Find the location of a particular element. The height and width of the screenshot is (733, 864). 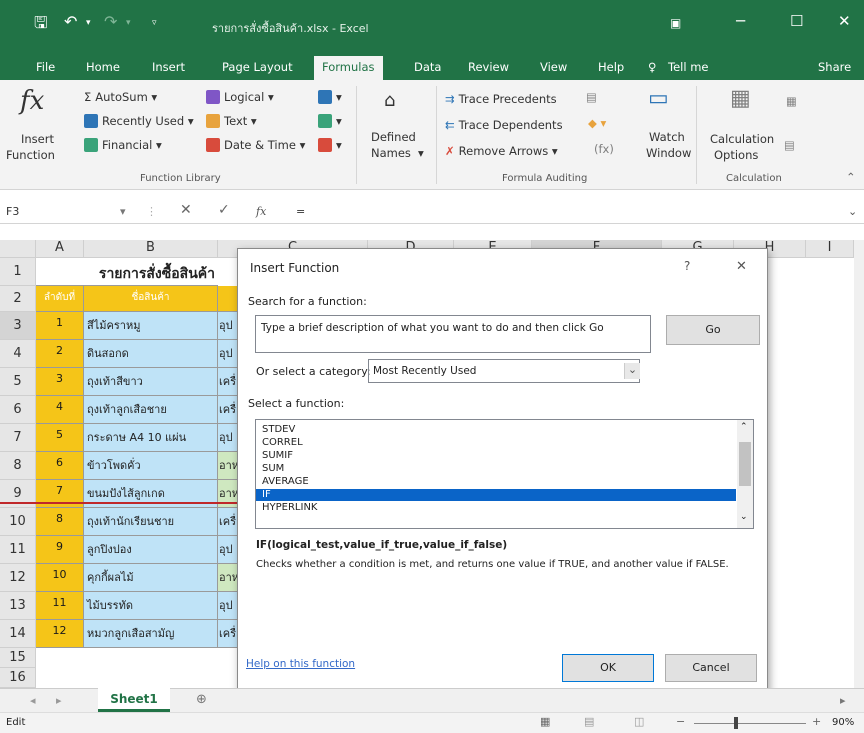

close-icon: ✕ is located at coordinates (741, 266).